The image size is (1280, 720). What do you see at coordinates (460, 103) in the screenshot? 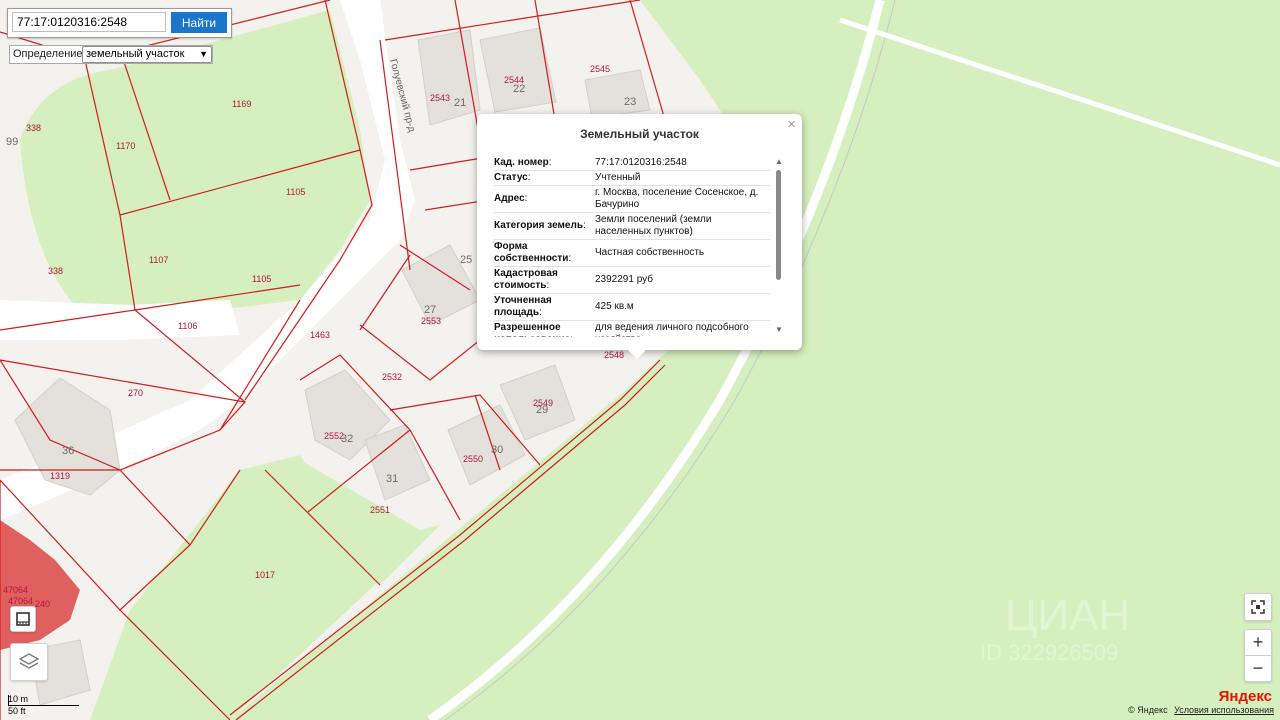
I see `parcel-label: 21` at bounding box center [460, 103].